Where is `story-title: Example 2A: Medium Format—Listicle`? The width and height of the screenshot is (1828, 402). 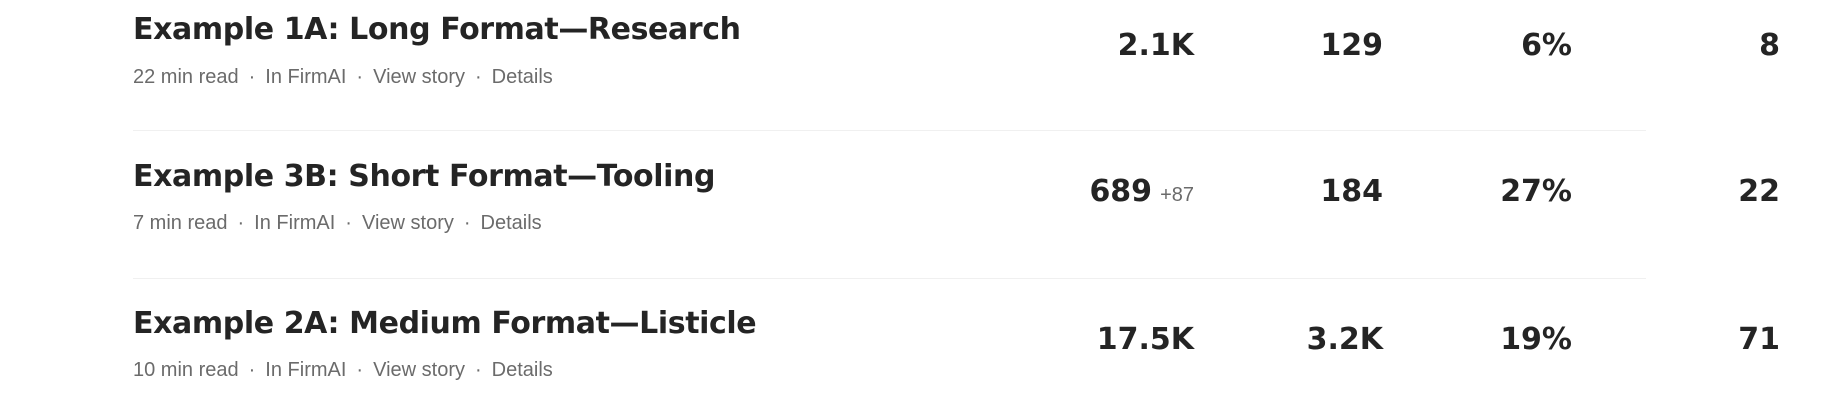
story-title: Example 2A: Medium Format—Listicle is located at coordinates (445, 323).